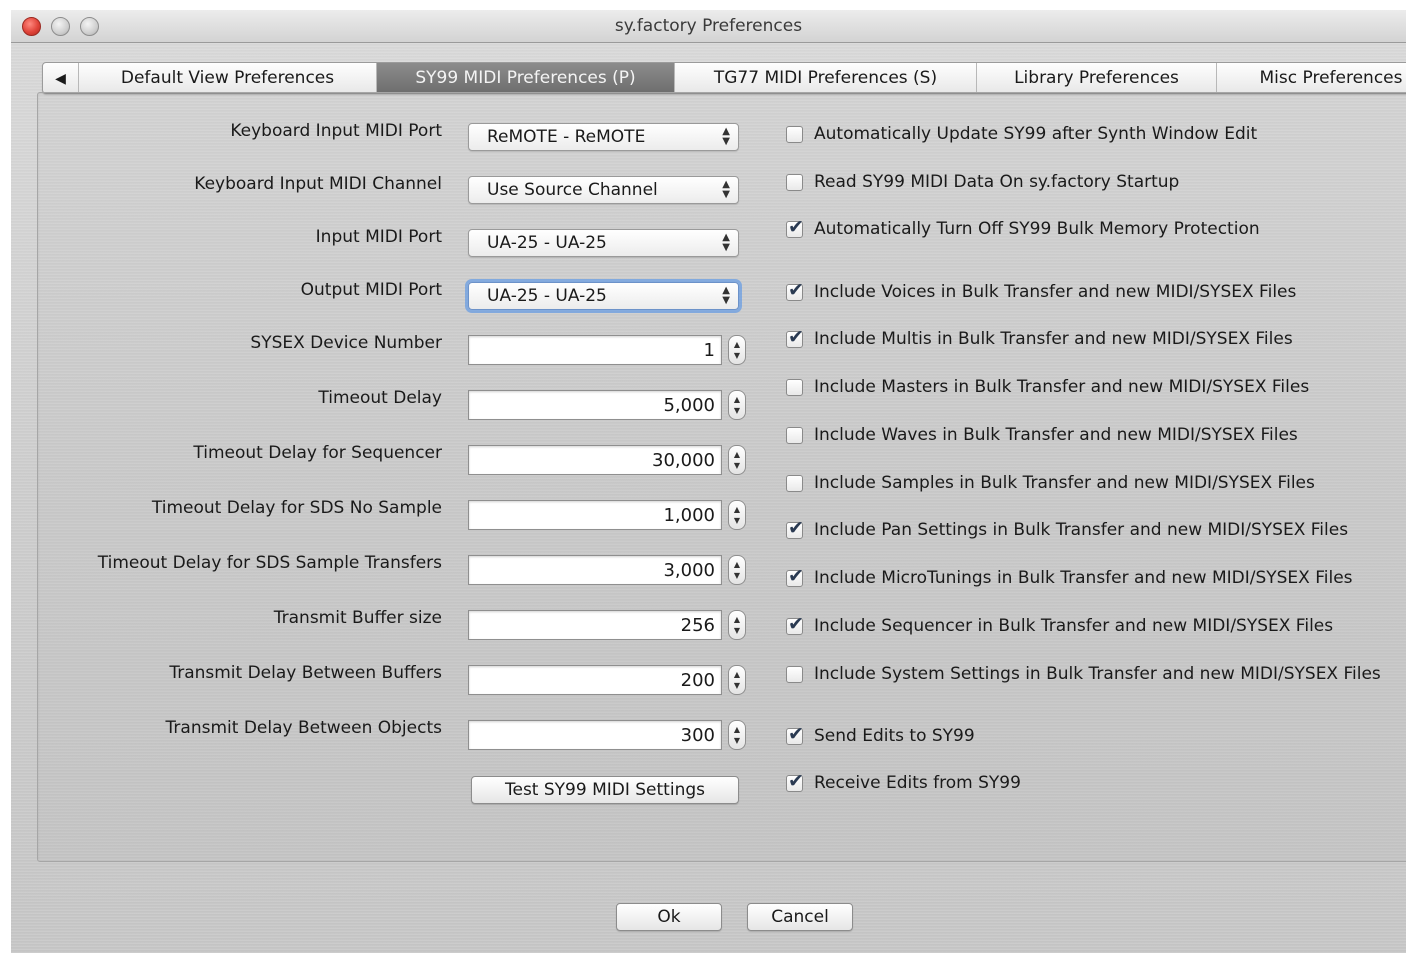  Describe the element at coordinates (737, 625) in the screenshot. I see `transmit-buffer-stepper: ▲ ▼` at that location.